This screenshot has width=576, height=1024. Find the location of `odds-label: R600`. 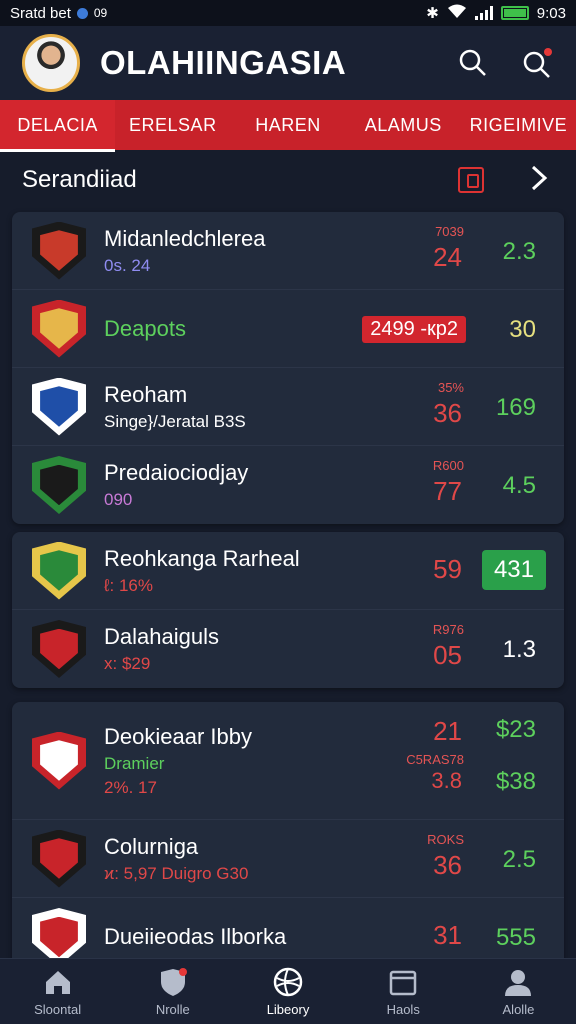

odds-label: R600 is located at coordinates (448, 465).